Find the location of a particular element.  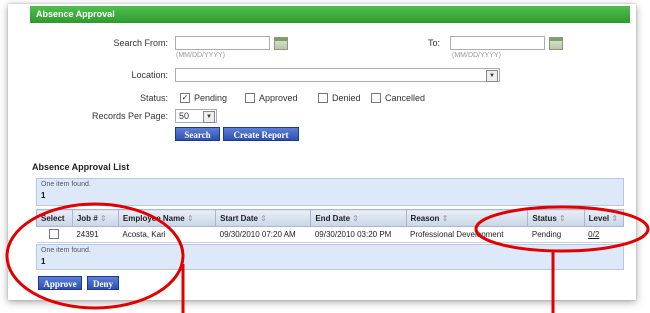

search-from-label: Search From: is located at coordinates (140, 43).